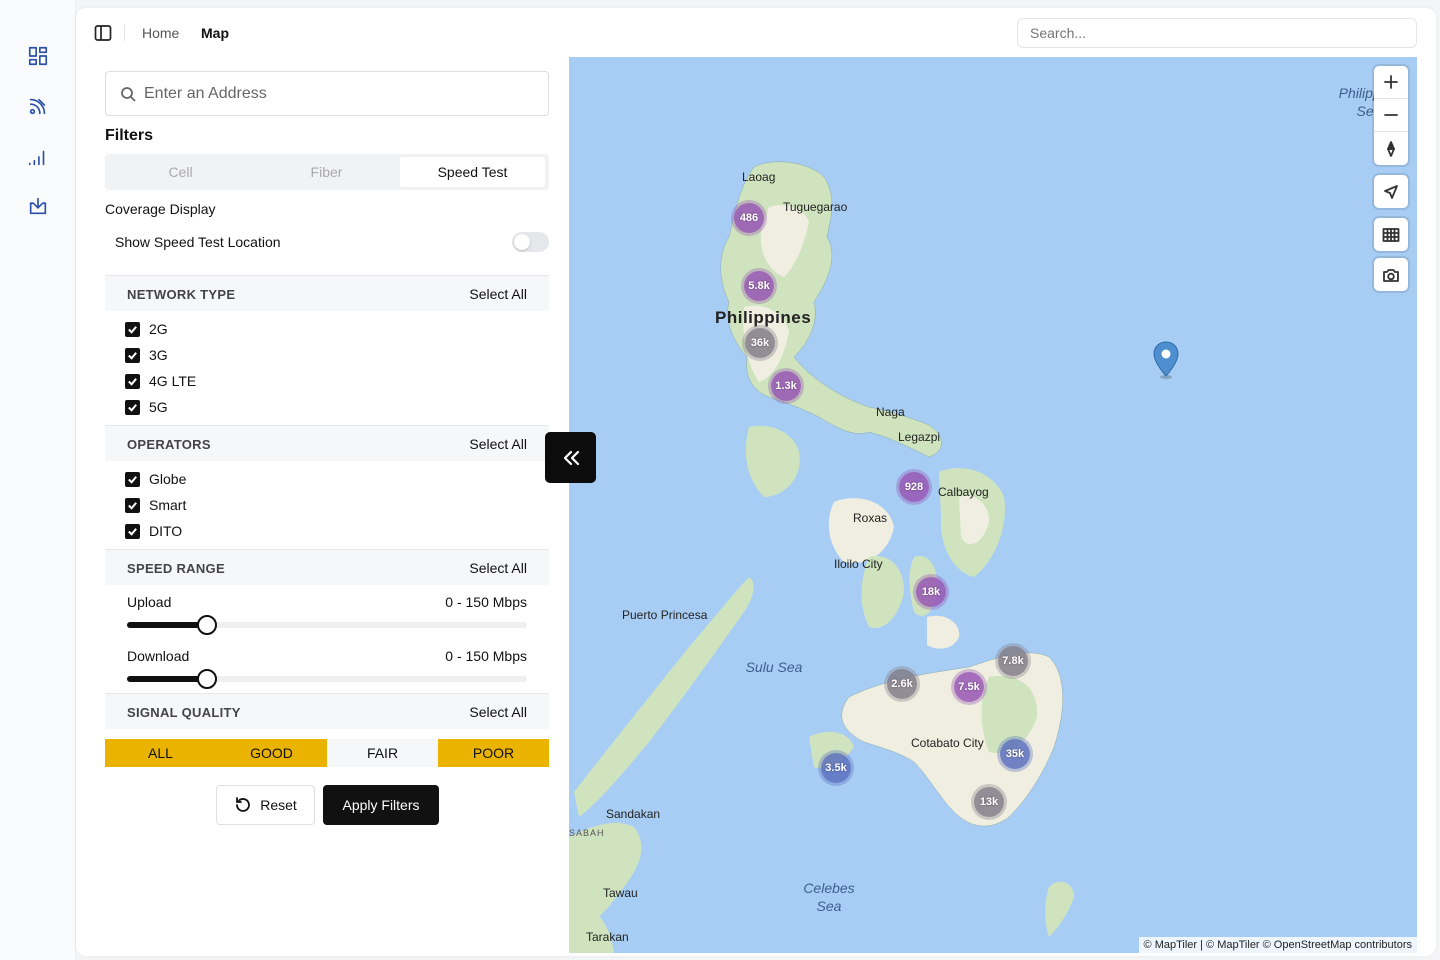 This screenshot has height=960, width=1440. What do you see at coordinates (146, 355) in the screenshot?
I see `checkbox-3g: 3G` at bounding box center [146, 355].